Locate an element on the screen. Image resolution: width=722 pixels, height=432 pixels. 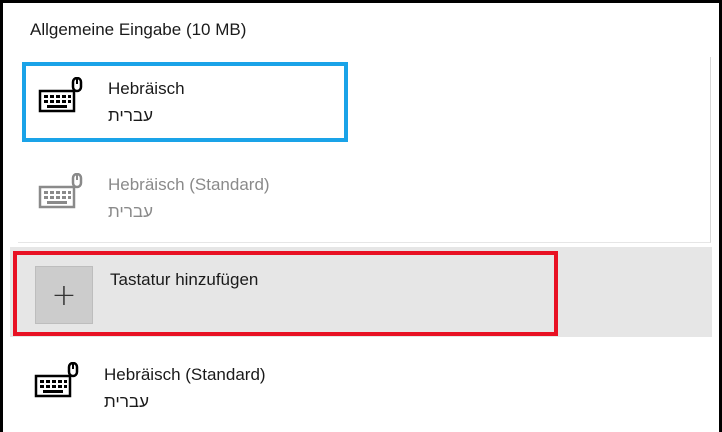
keyboard-item-hebrew-standard-disabled: Hebräisch (Standard) עברית is located at coordinates (185, 198).